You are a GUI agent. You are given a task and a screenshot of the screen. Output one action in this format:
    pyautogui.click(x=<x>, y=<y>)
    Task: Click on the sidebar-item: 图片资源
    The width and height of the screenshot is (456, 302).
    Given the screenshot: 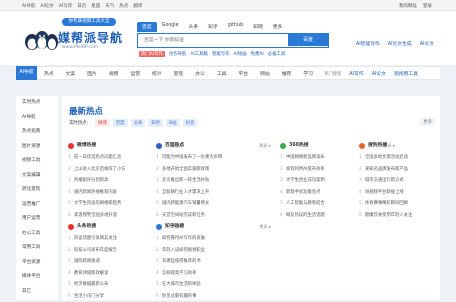 What is the action you would take?
    pyautogui.click(x=37, y=147)
    